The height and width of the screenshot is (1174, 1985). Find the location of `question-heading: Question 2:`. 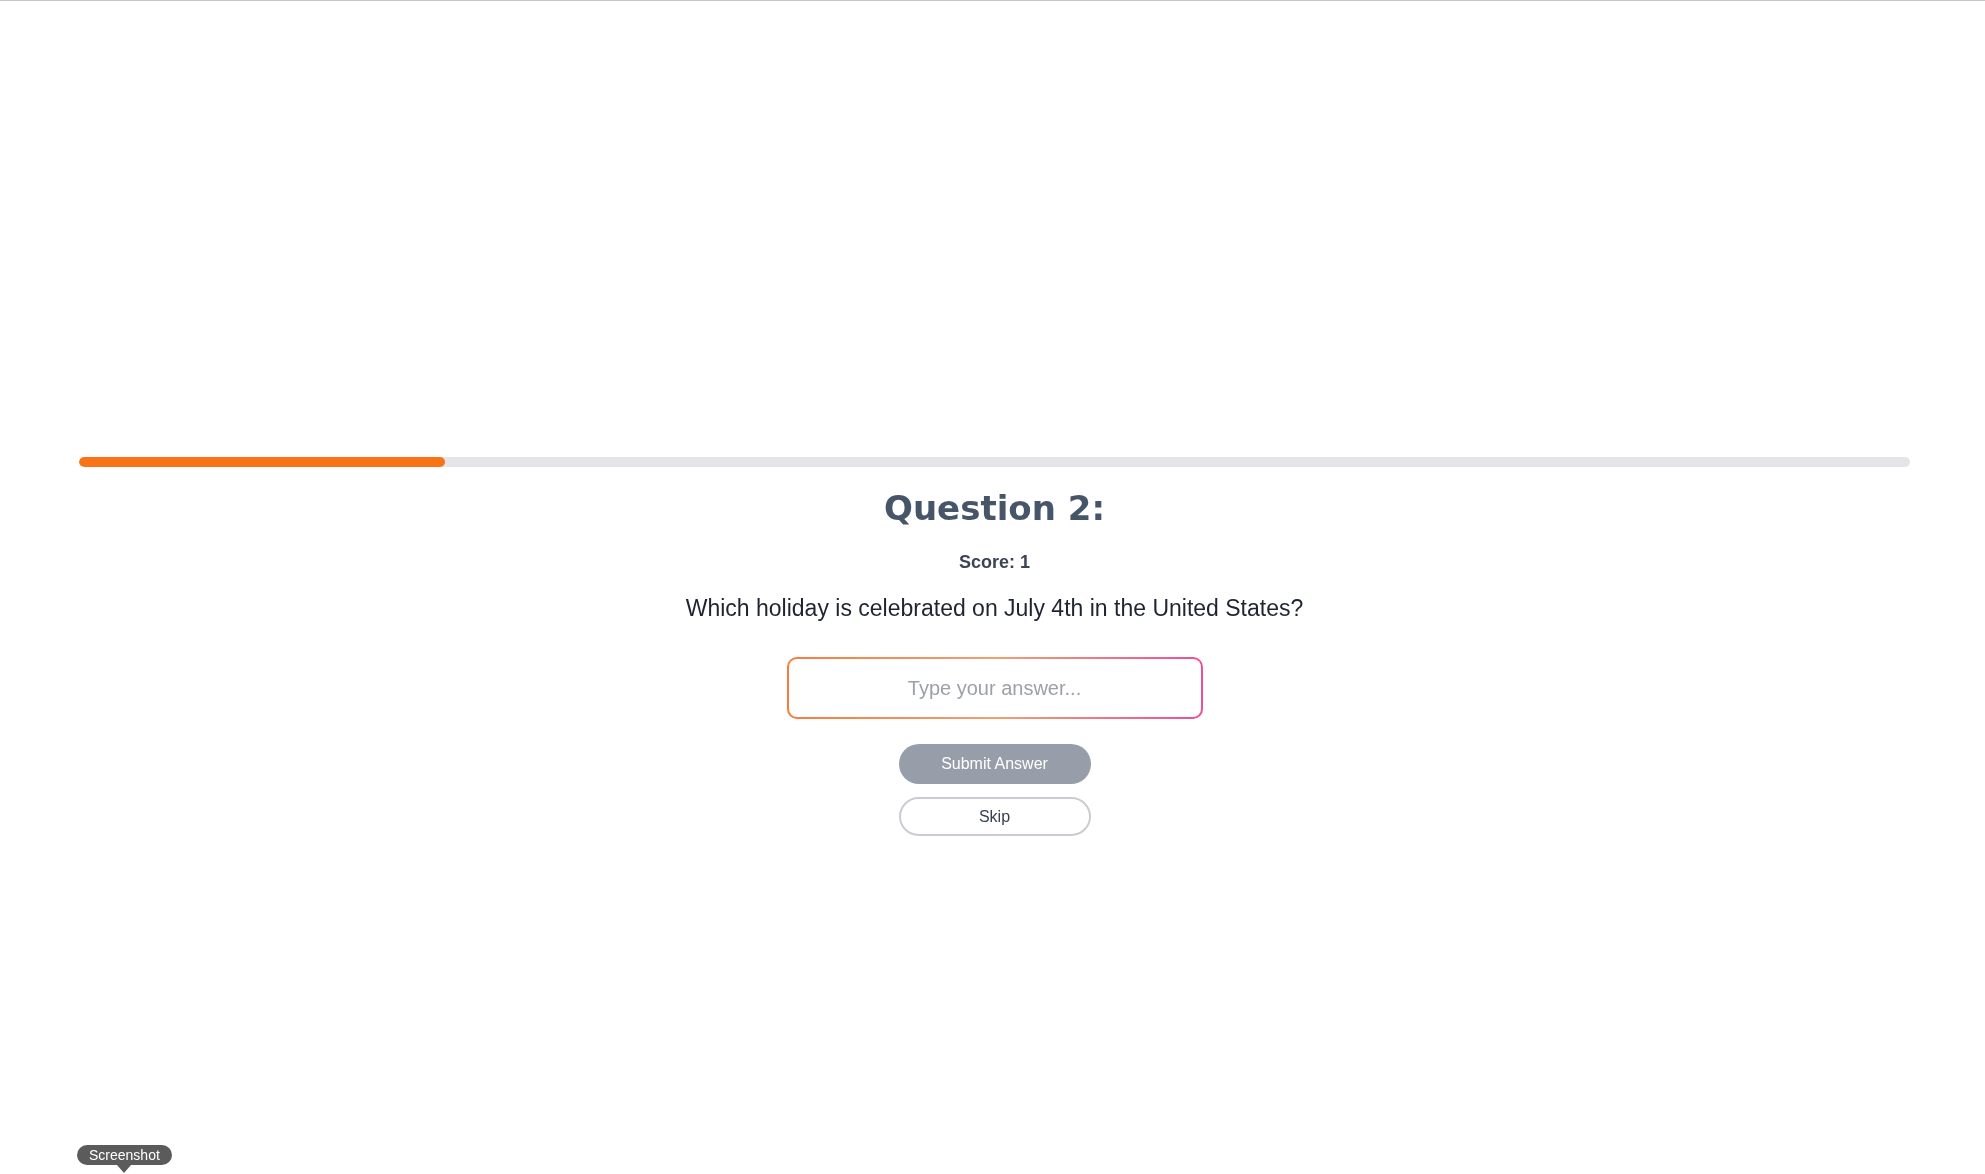

question-heading: Question 2: is located at coordinates (994, 508).